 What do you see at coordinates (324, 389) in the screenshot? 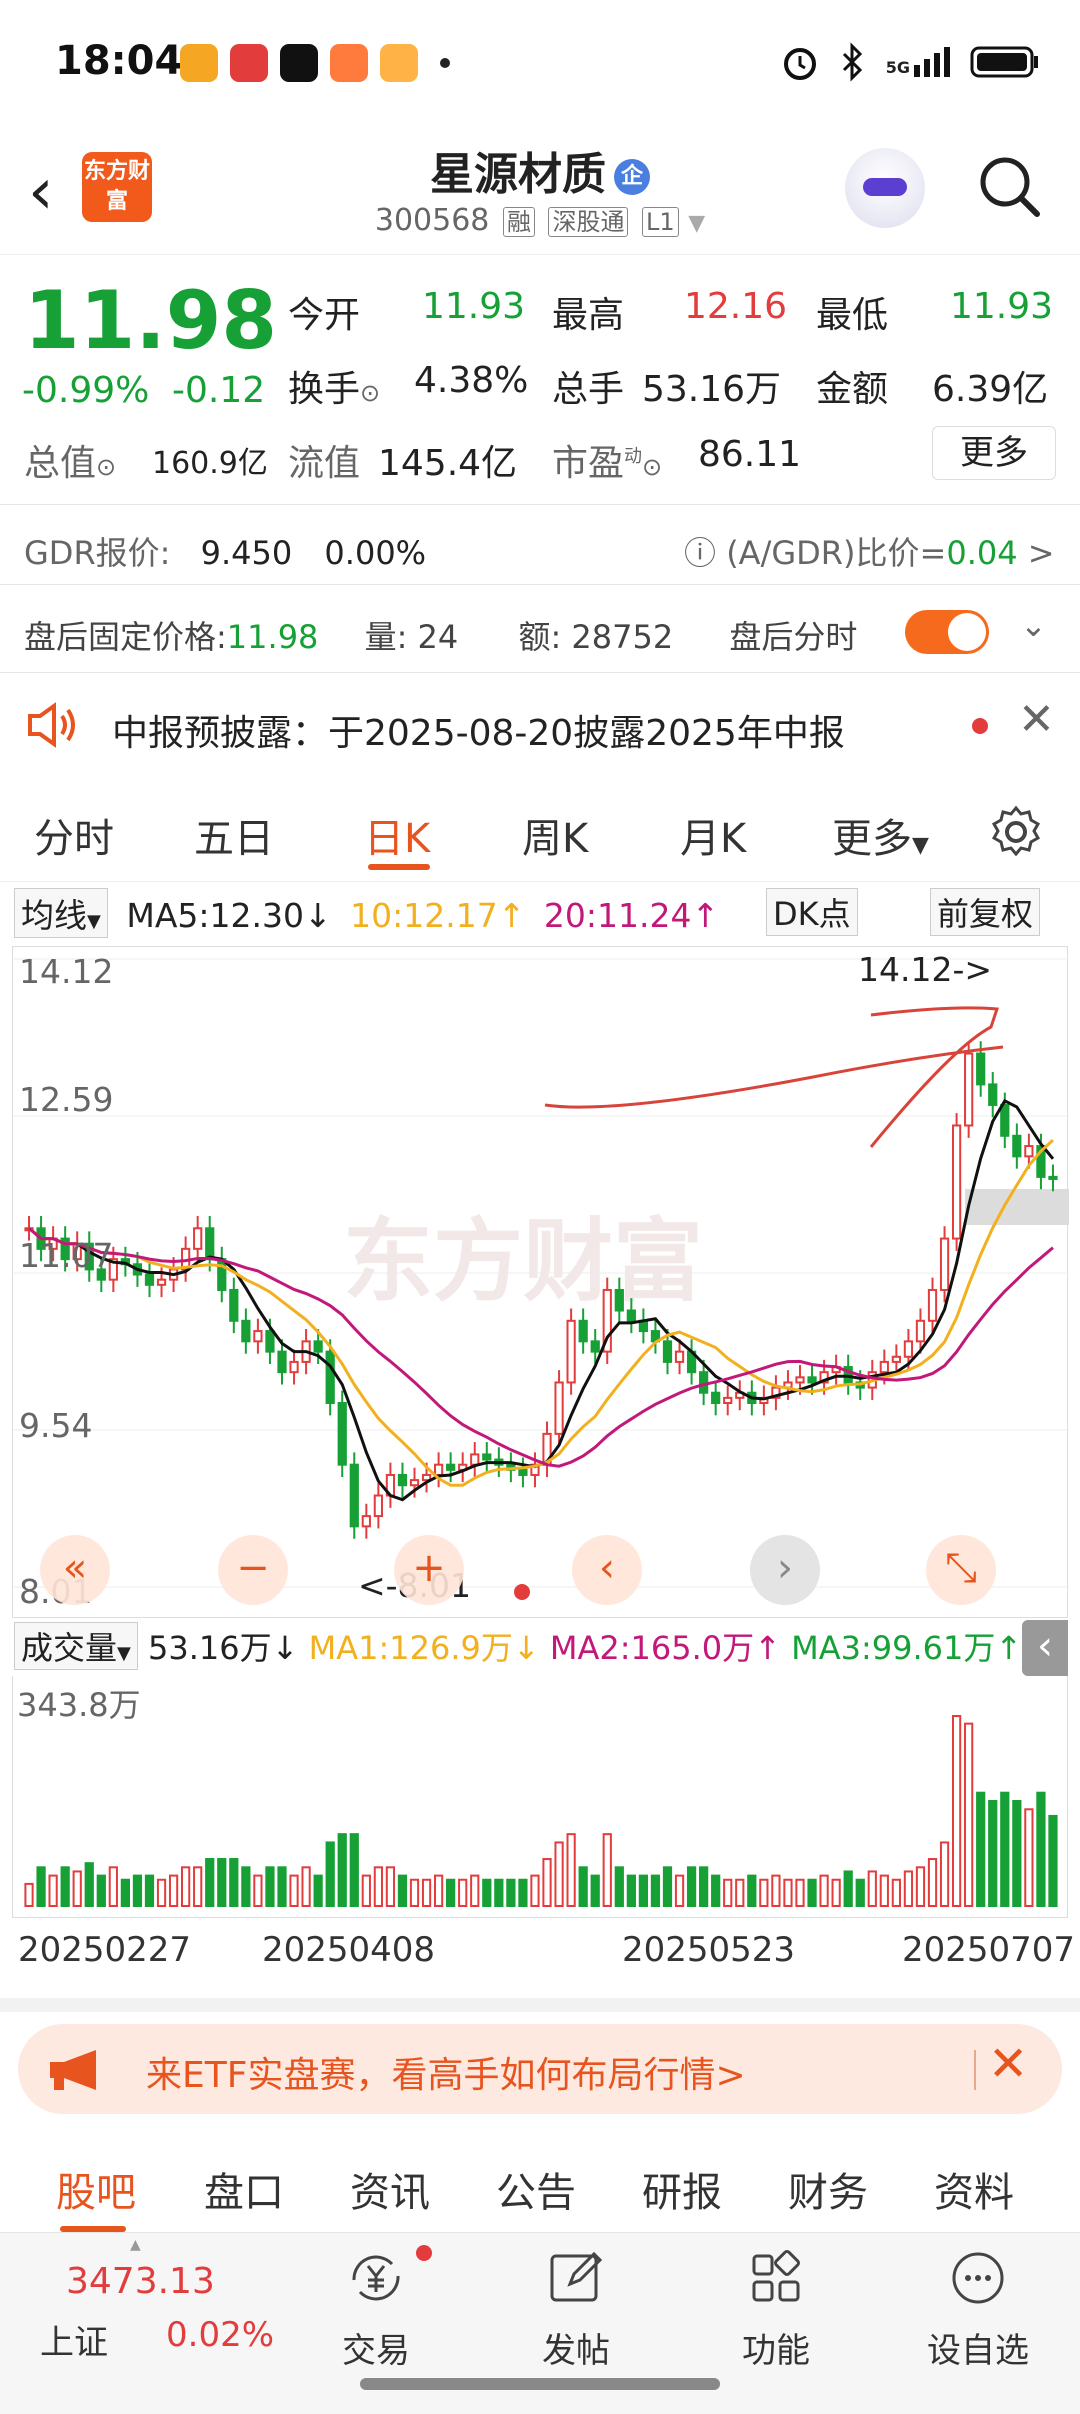
I see `turnover-label: 换手` at bounding box center [324, 389].